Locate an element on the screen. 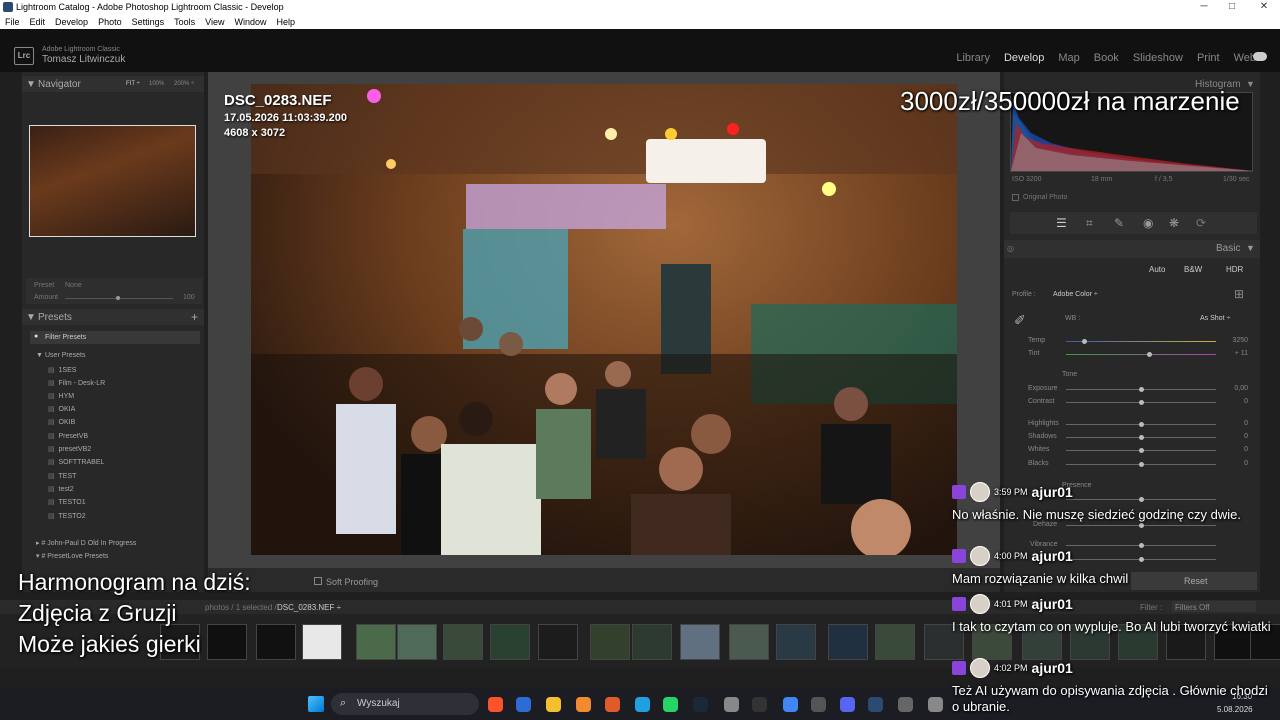  highlights-slider-knob is located at coordinates (1141, 424).